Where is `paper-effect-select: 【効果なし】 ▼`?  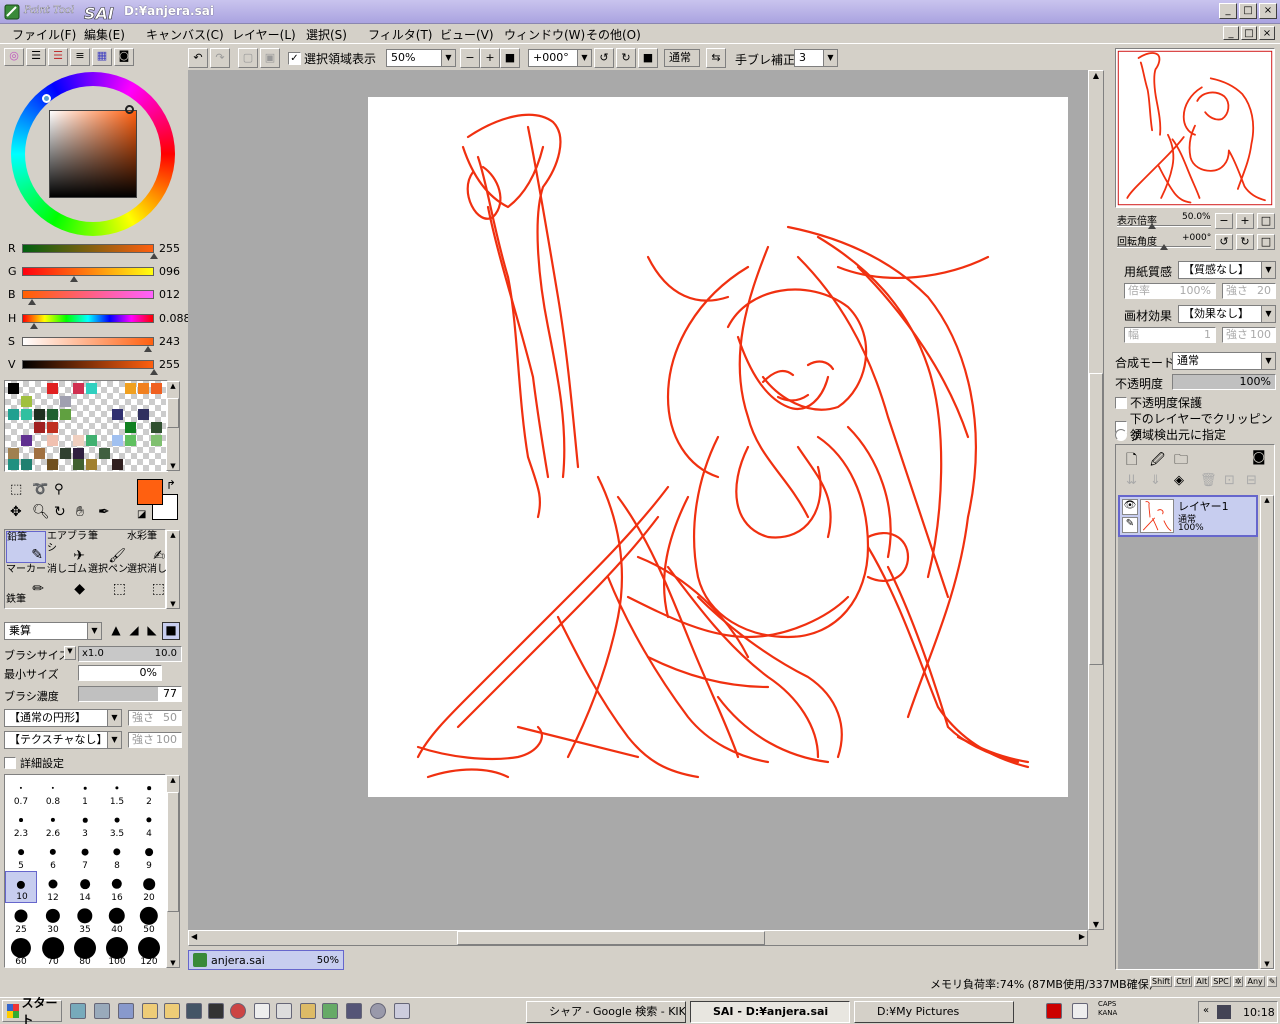 paper-effect-select: 【効果なし】 ▼ is located at coordinates (1227, 314).